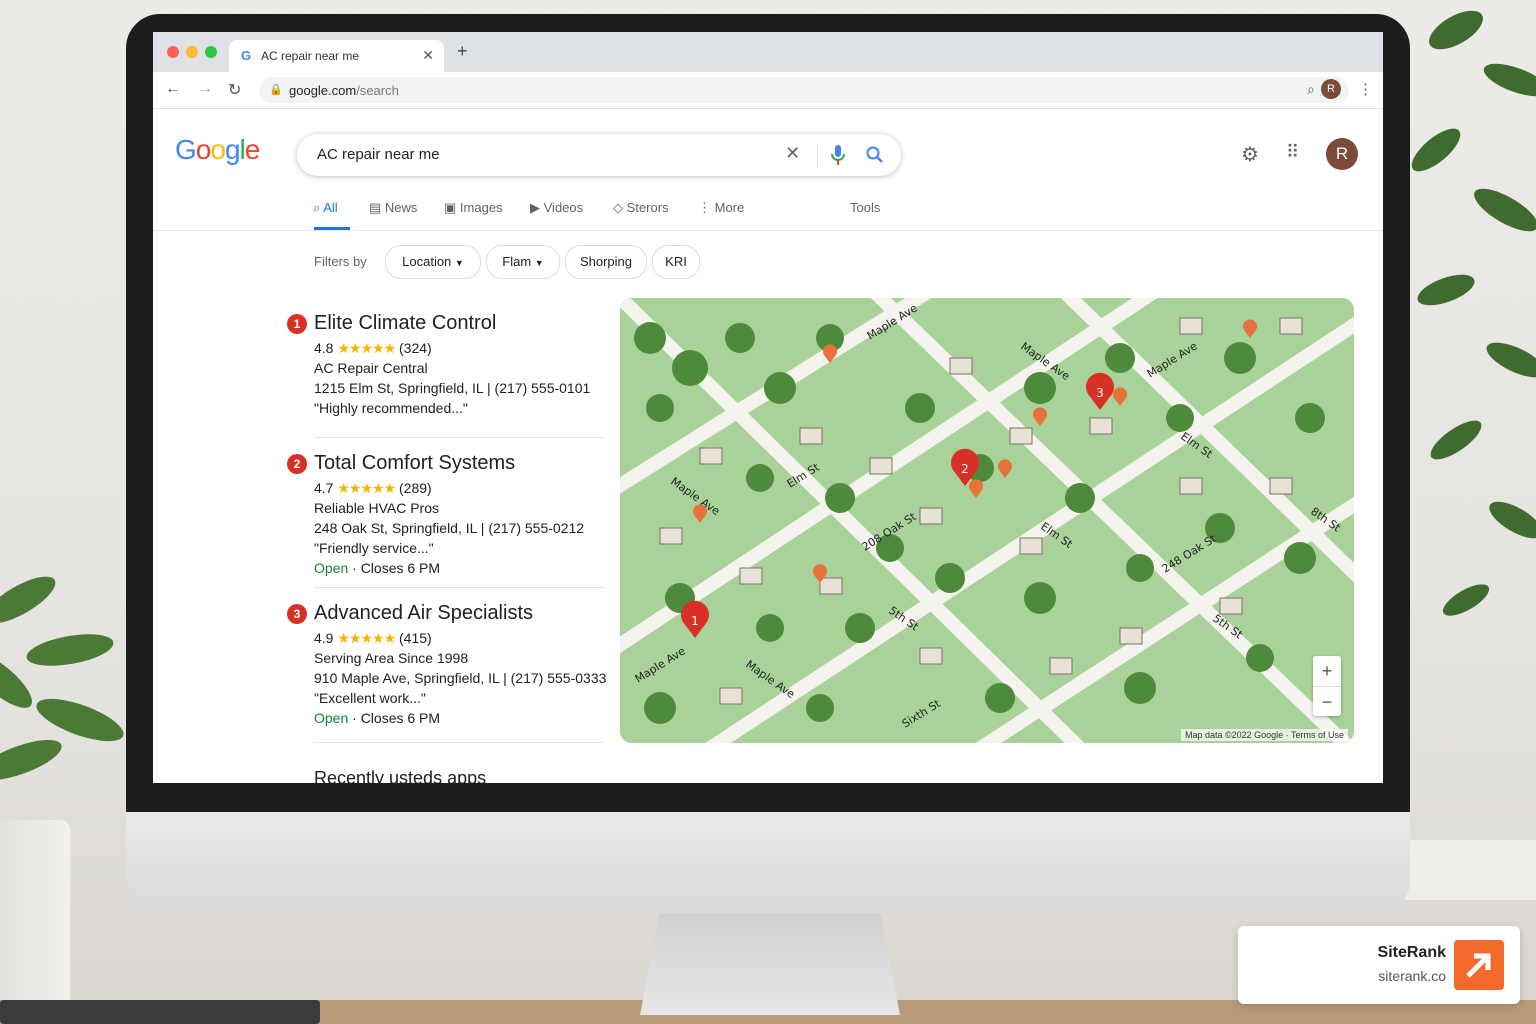 The height and width of the screenshot is (1024, 1536). Describe the element at coordinates (1264, 735) in the screenshot. I see `map-attribution: Map data ©2022 Google · Terms of Use` at that location.